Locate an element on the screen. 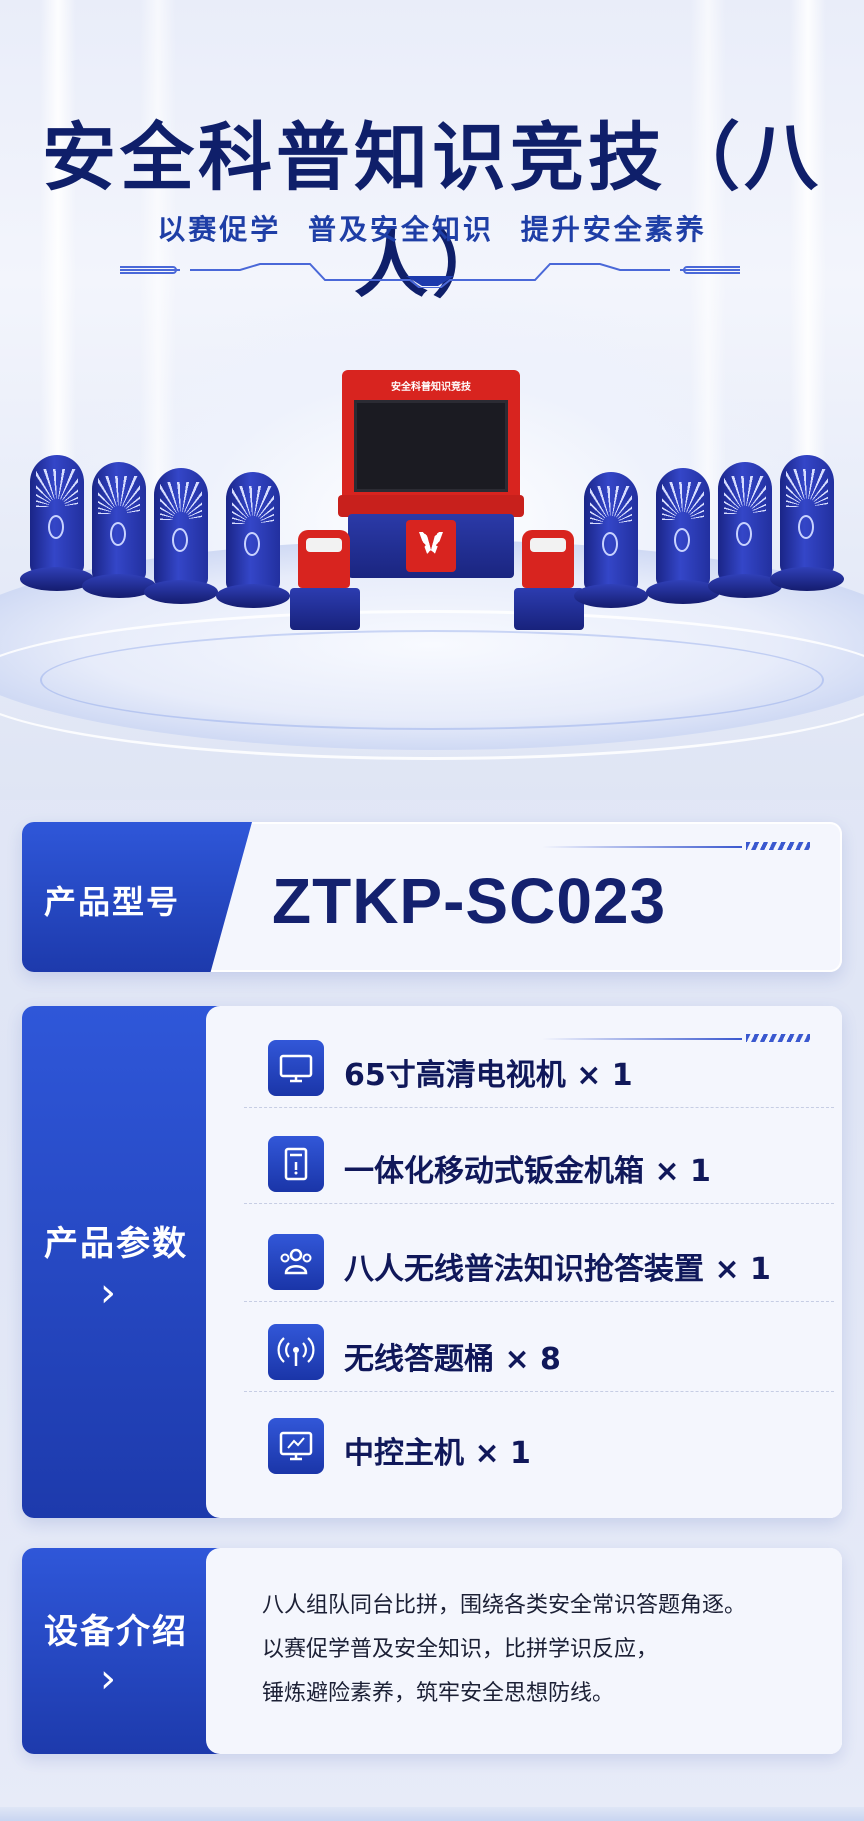 This screenshot has height=1821, width=864. wireless-icon is located at coordinates (296, 1352).